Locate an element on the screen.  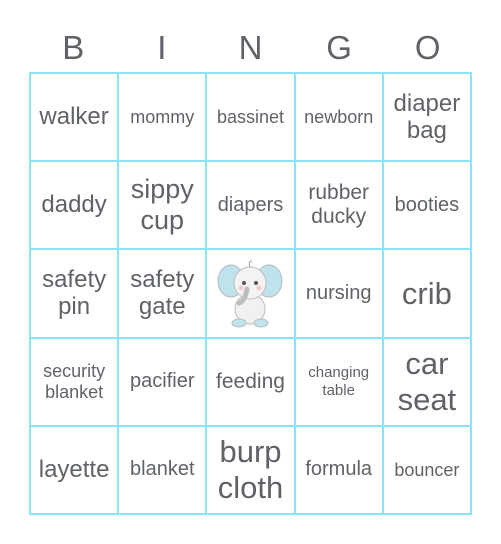
cell-label: crib is located at coordinates (426, 293).